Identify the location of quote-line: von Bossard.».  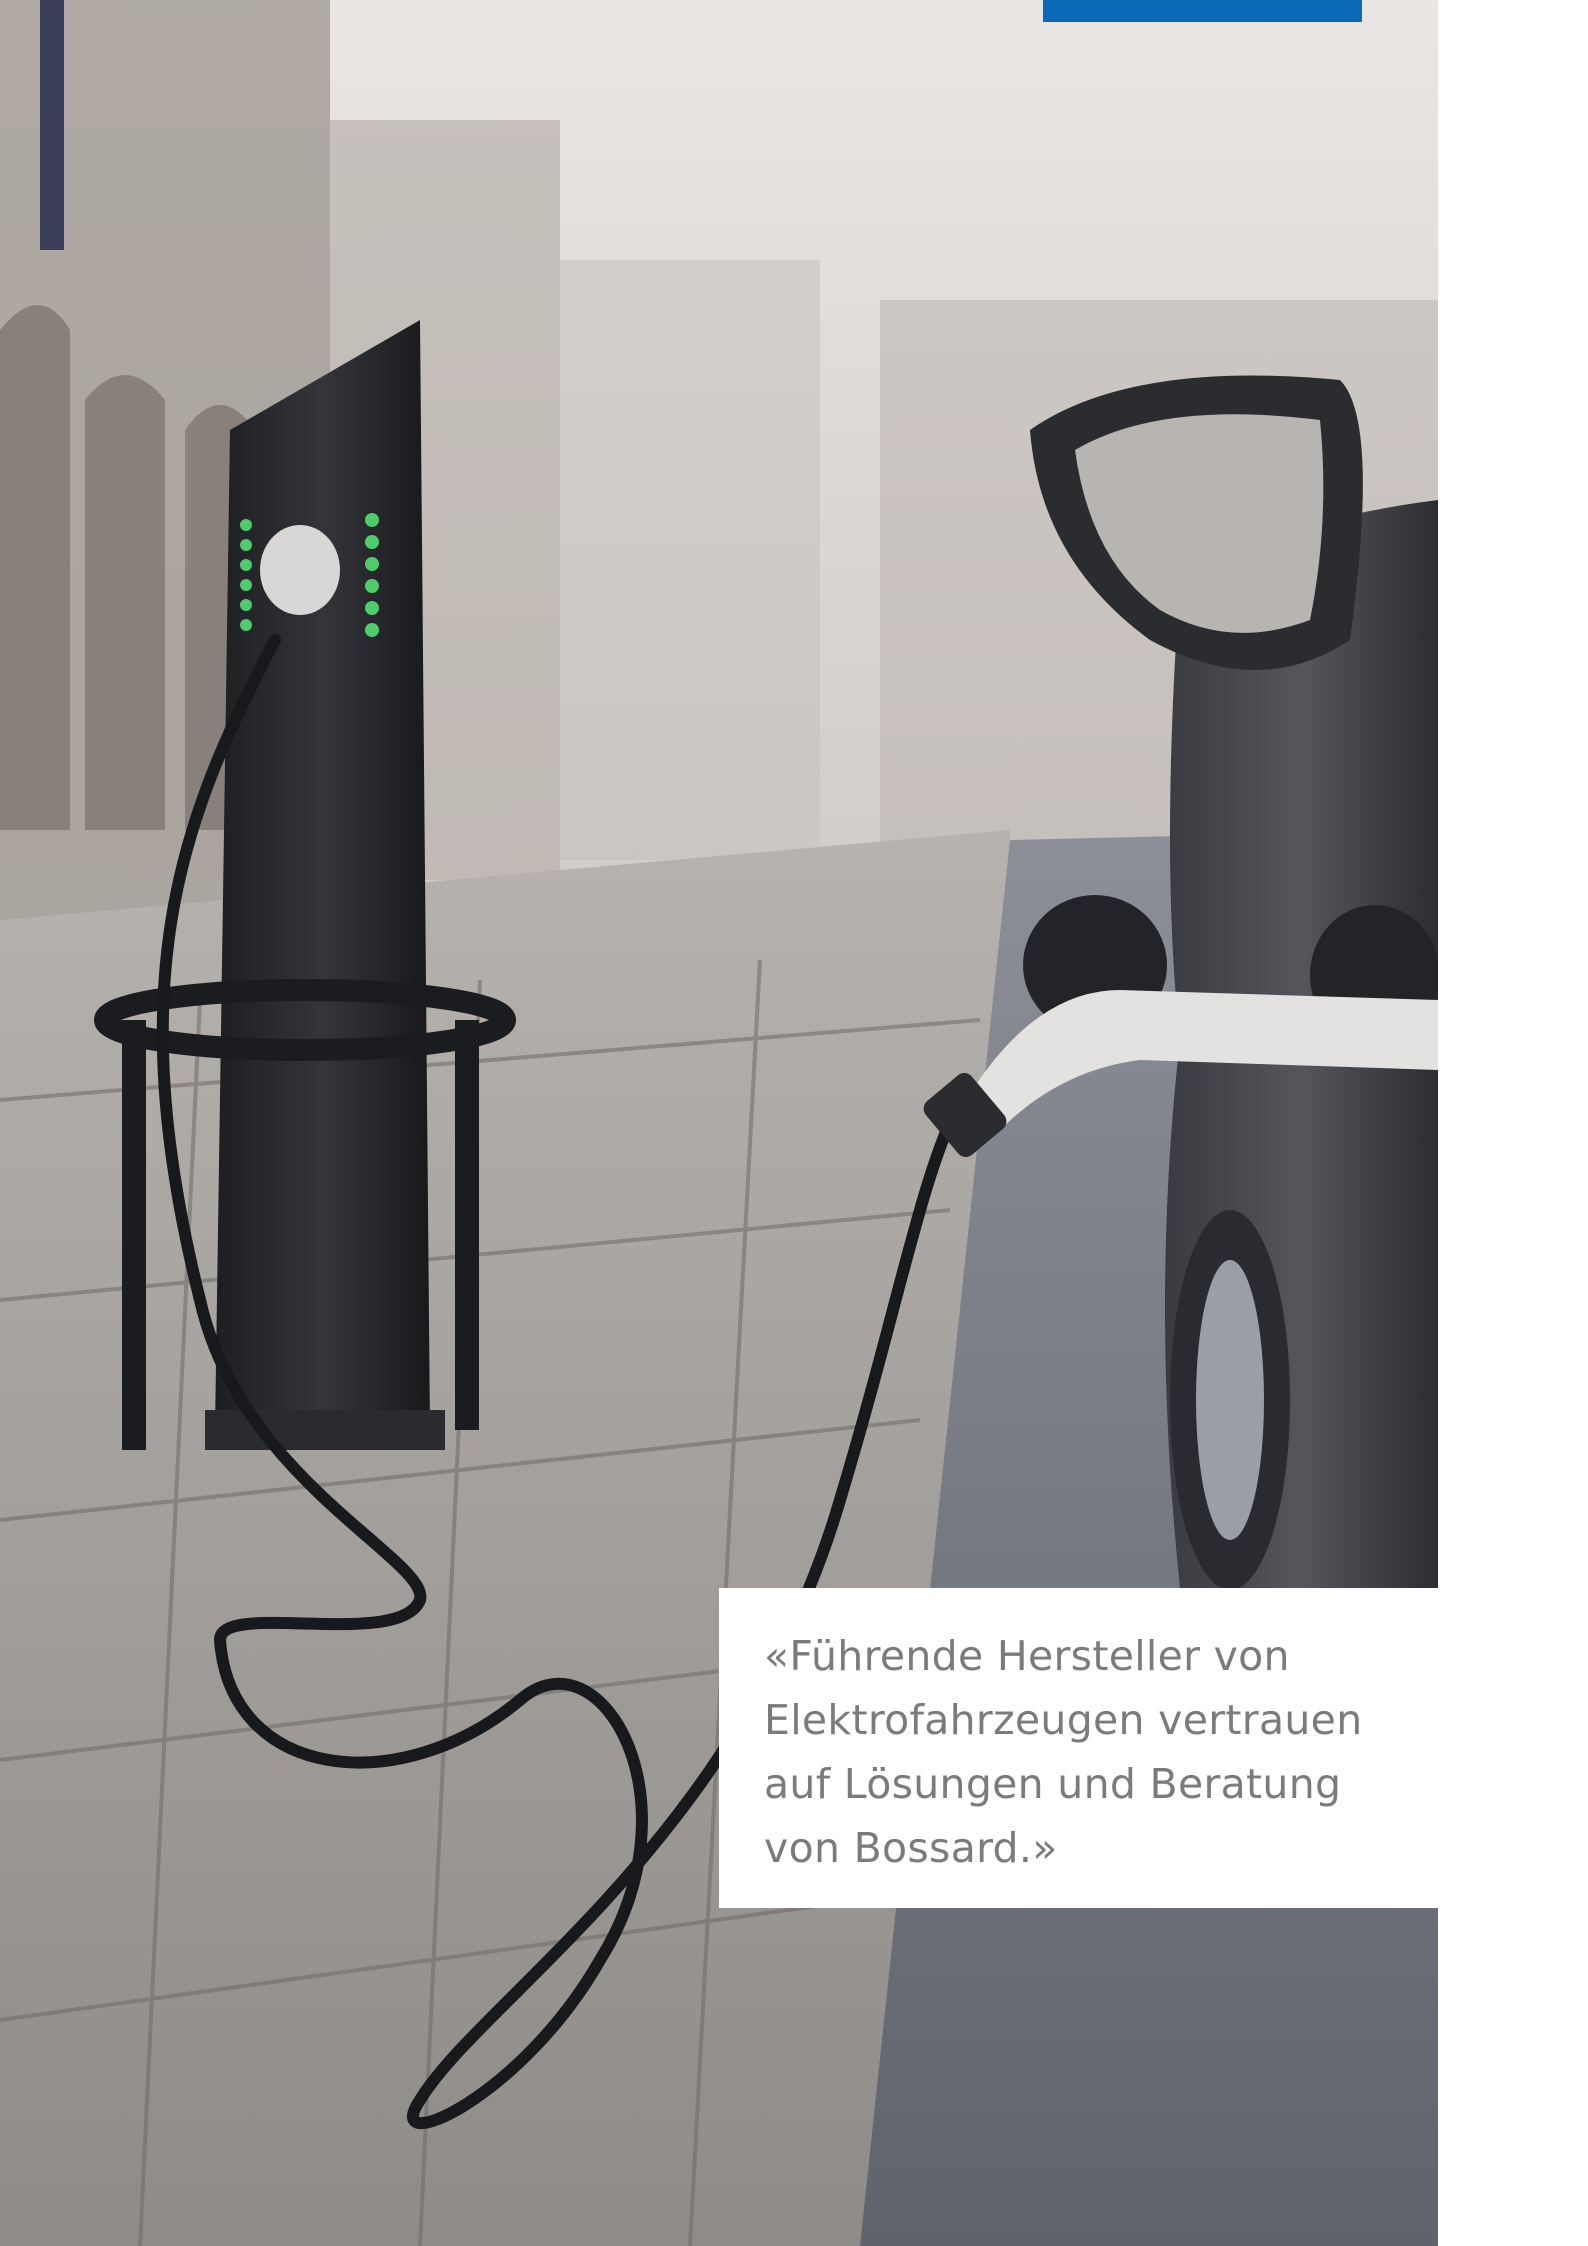
(911, 1848).